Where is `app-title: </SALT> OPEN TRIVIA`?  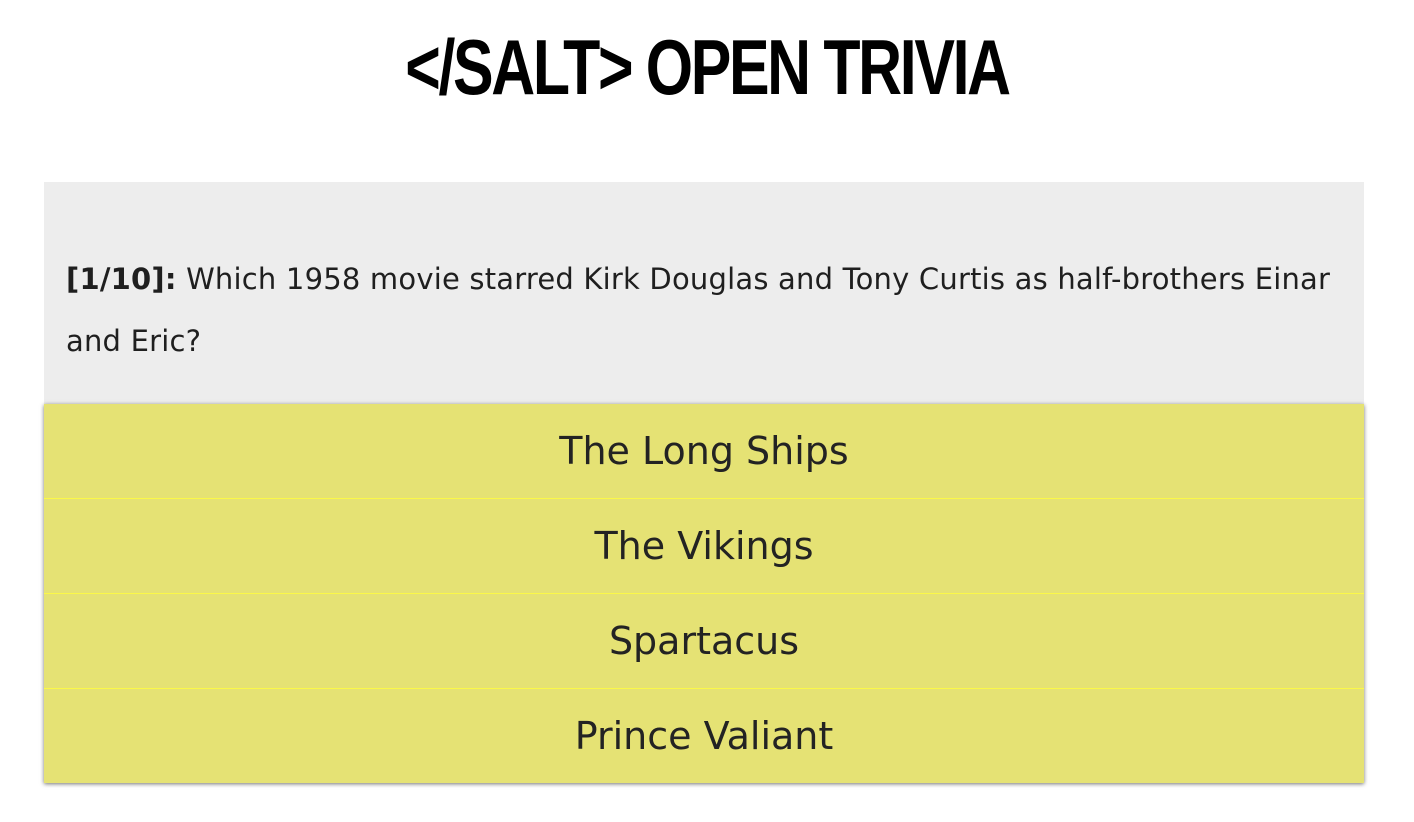 app-title: </SALT> OPEN TRIVIA is located at coordinates (708, 67).